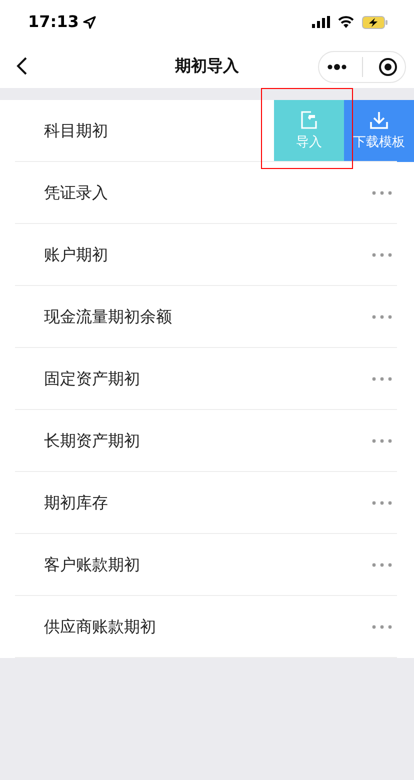 The image size is (414, 780). What do you see at coordinates (21, 66) in the screenshot?
I see `back-icon` at bounding box center [21, 66].